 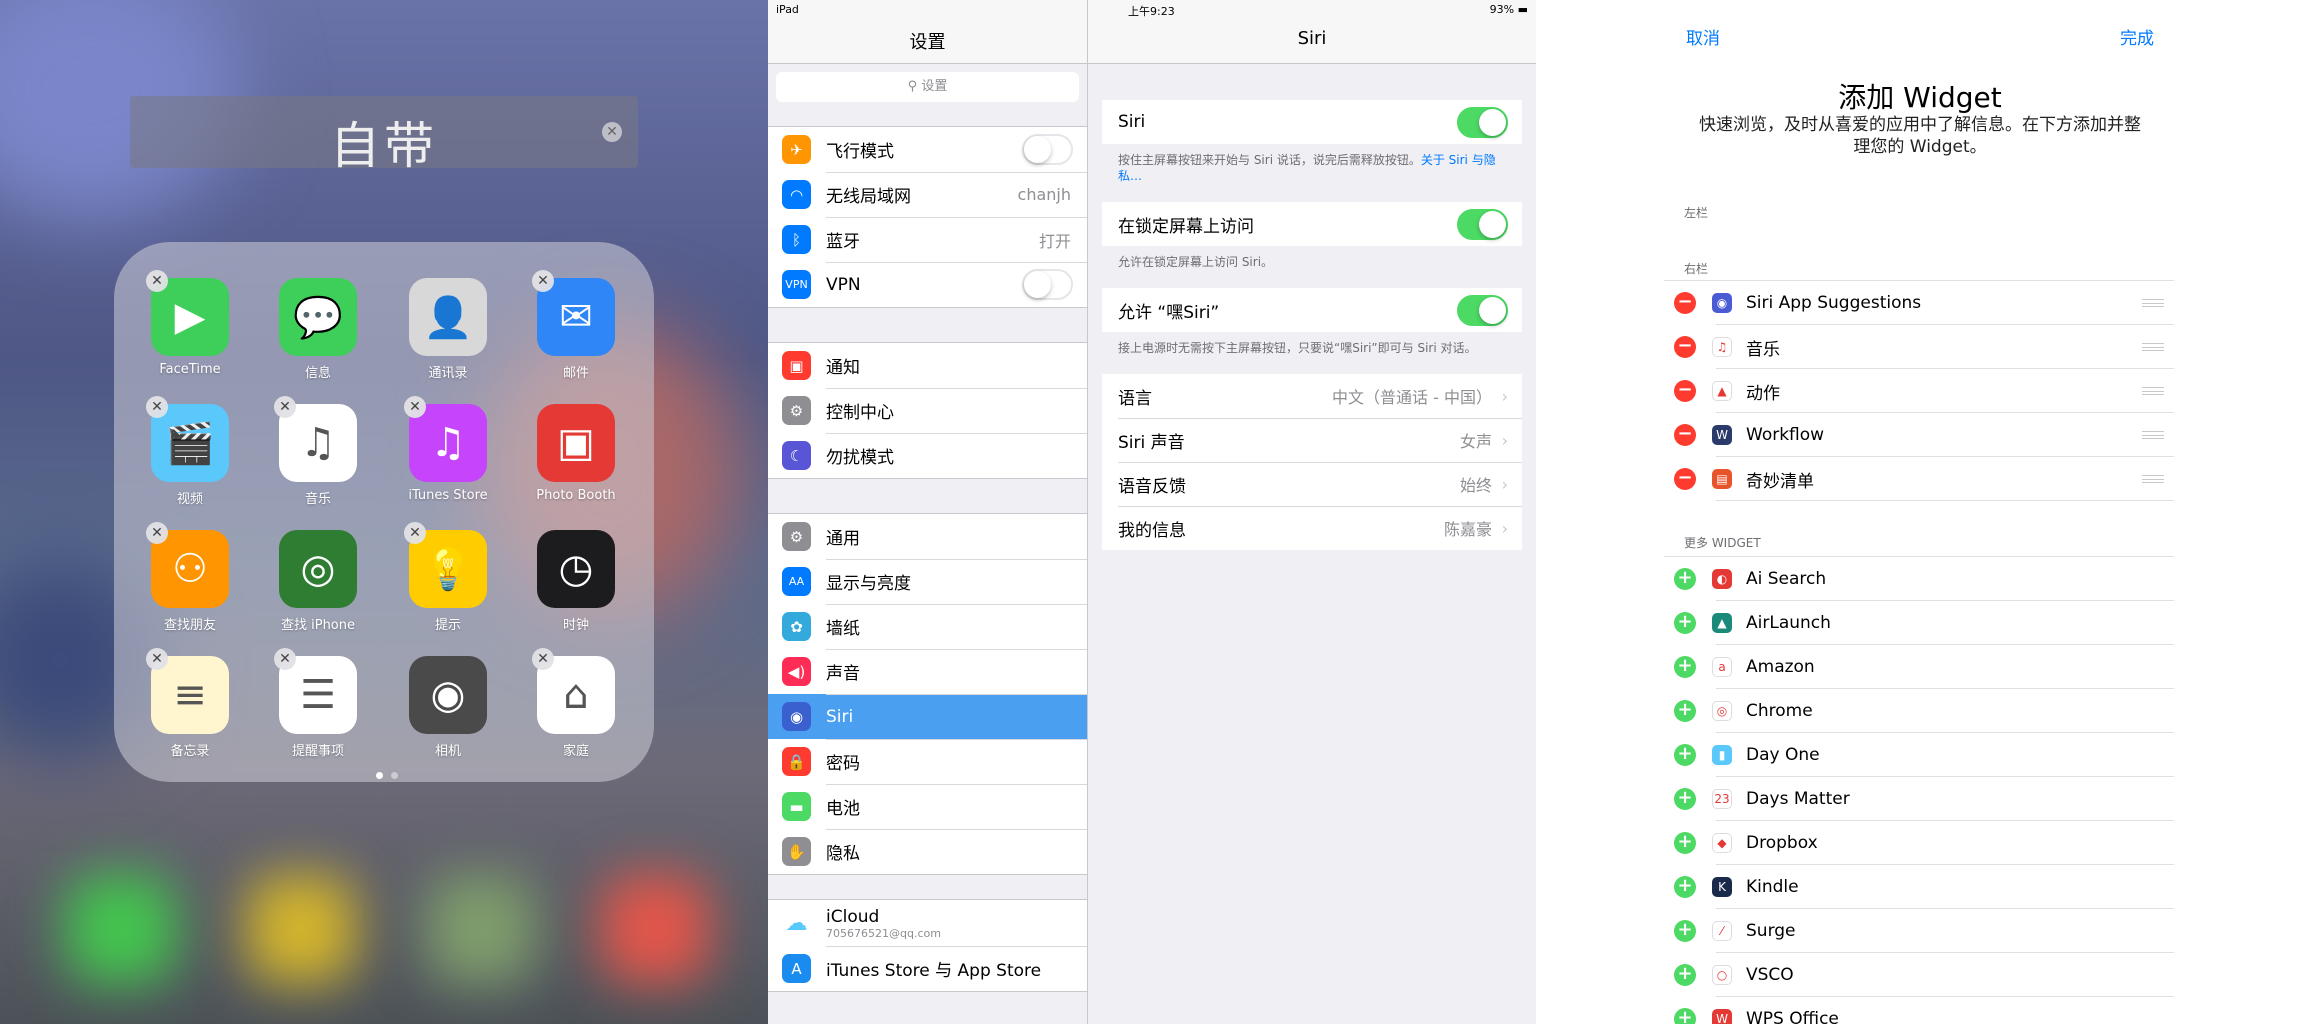 What do you see at coordinates (1919, 711) in the screenshot?
I see `widget-row: + ◎ Chrome` at bounding box center [1919, 711].